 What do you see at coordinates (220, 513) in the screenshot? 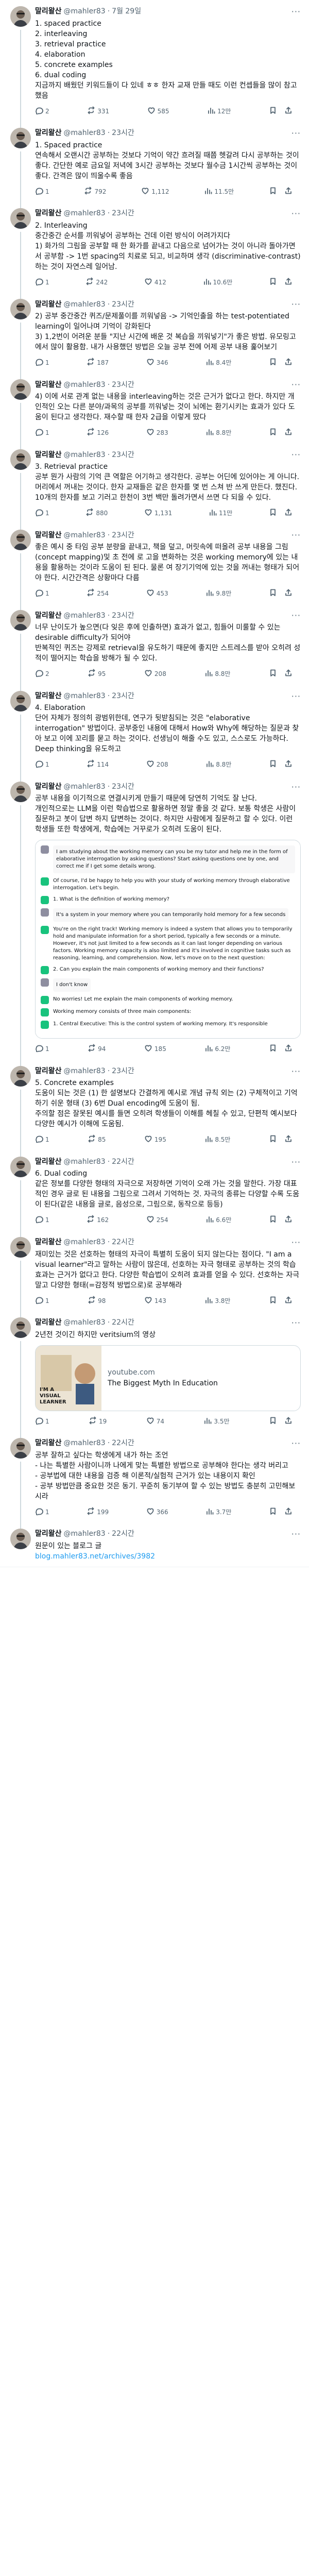
I see `views-button: 11만` at bounding box center [220, 513].